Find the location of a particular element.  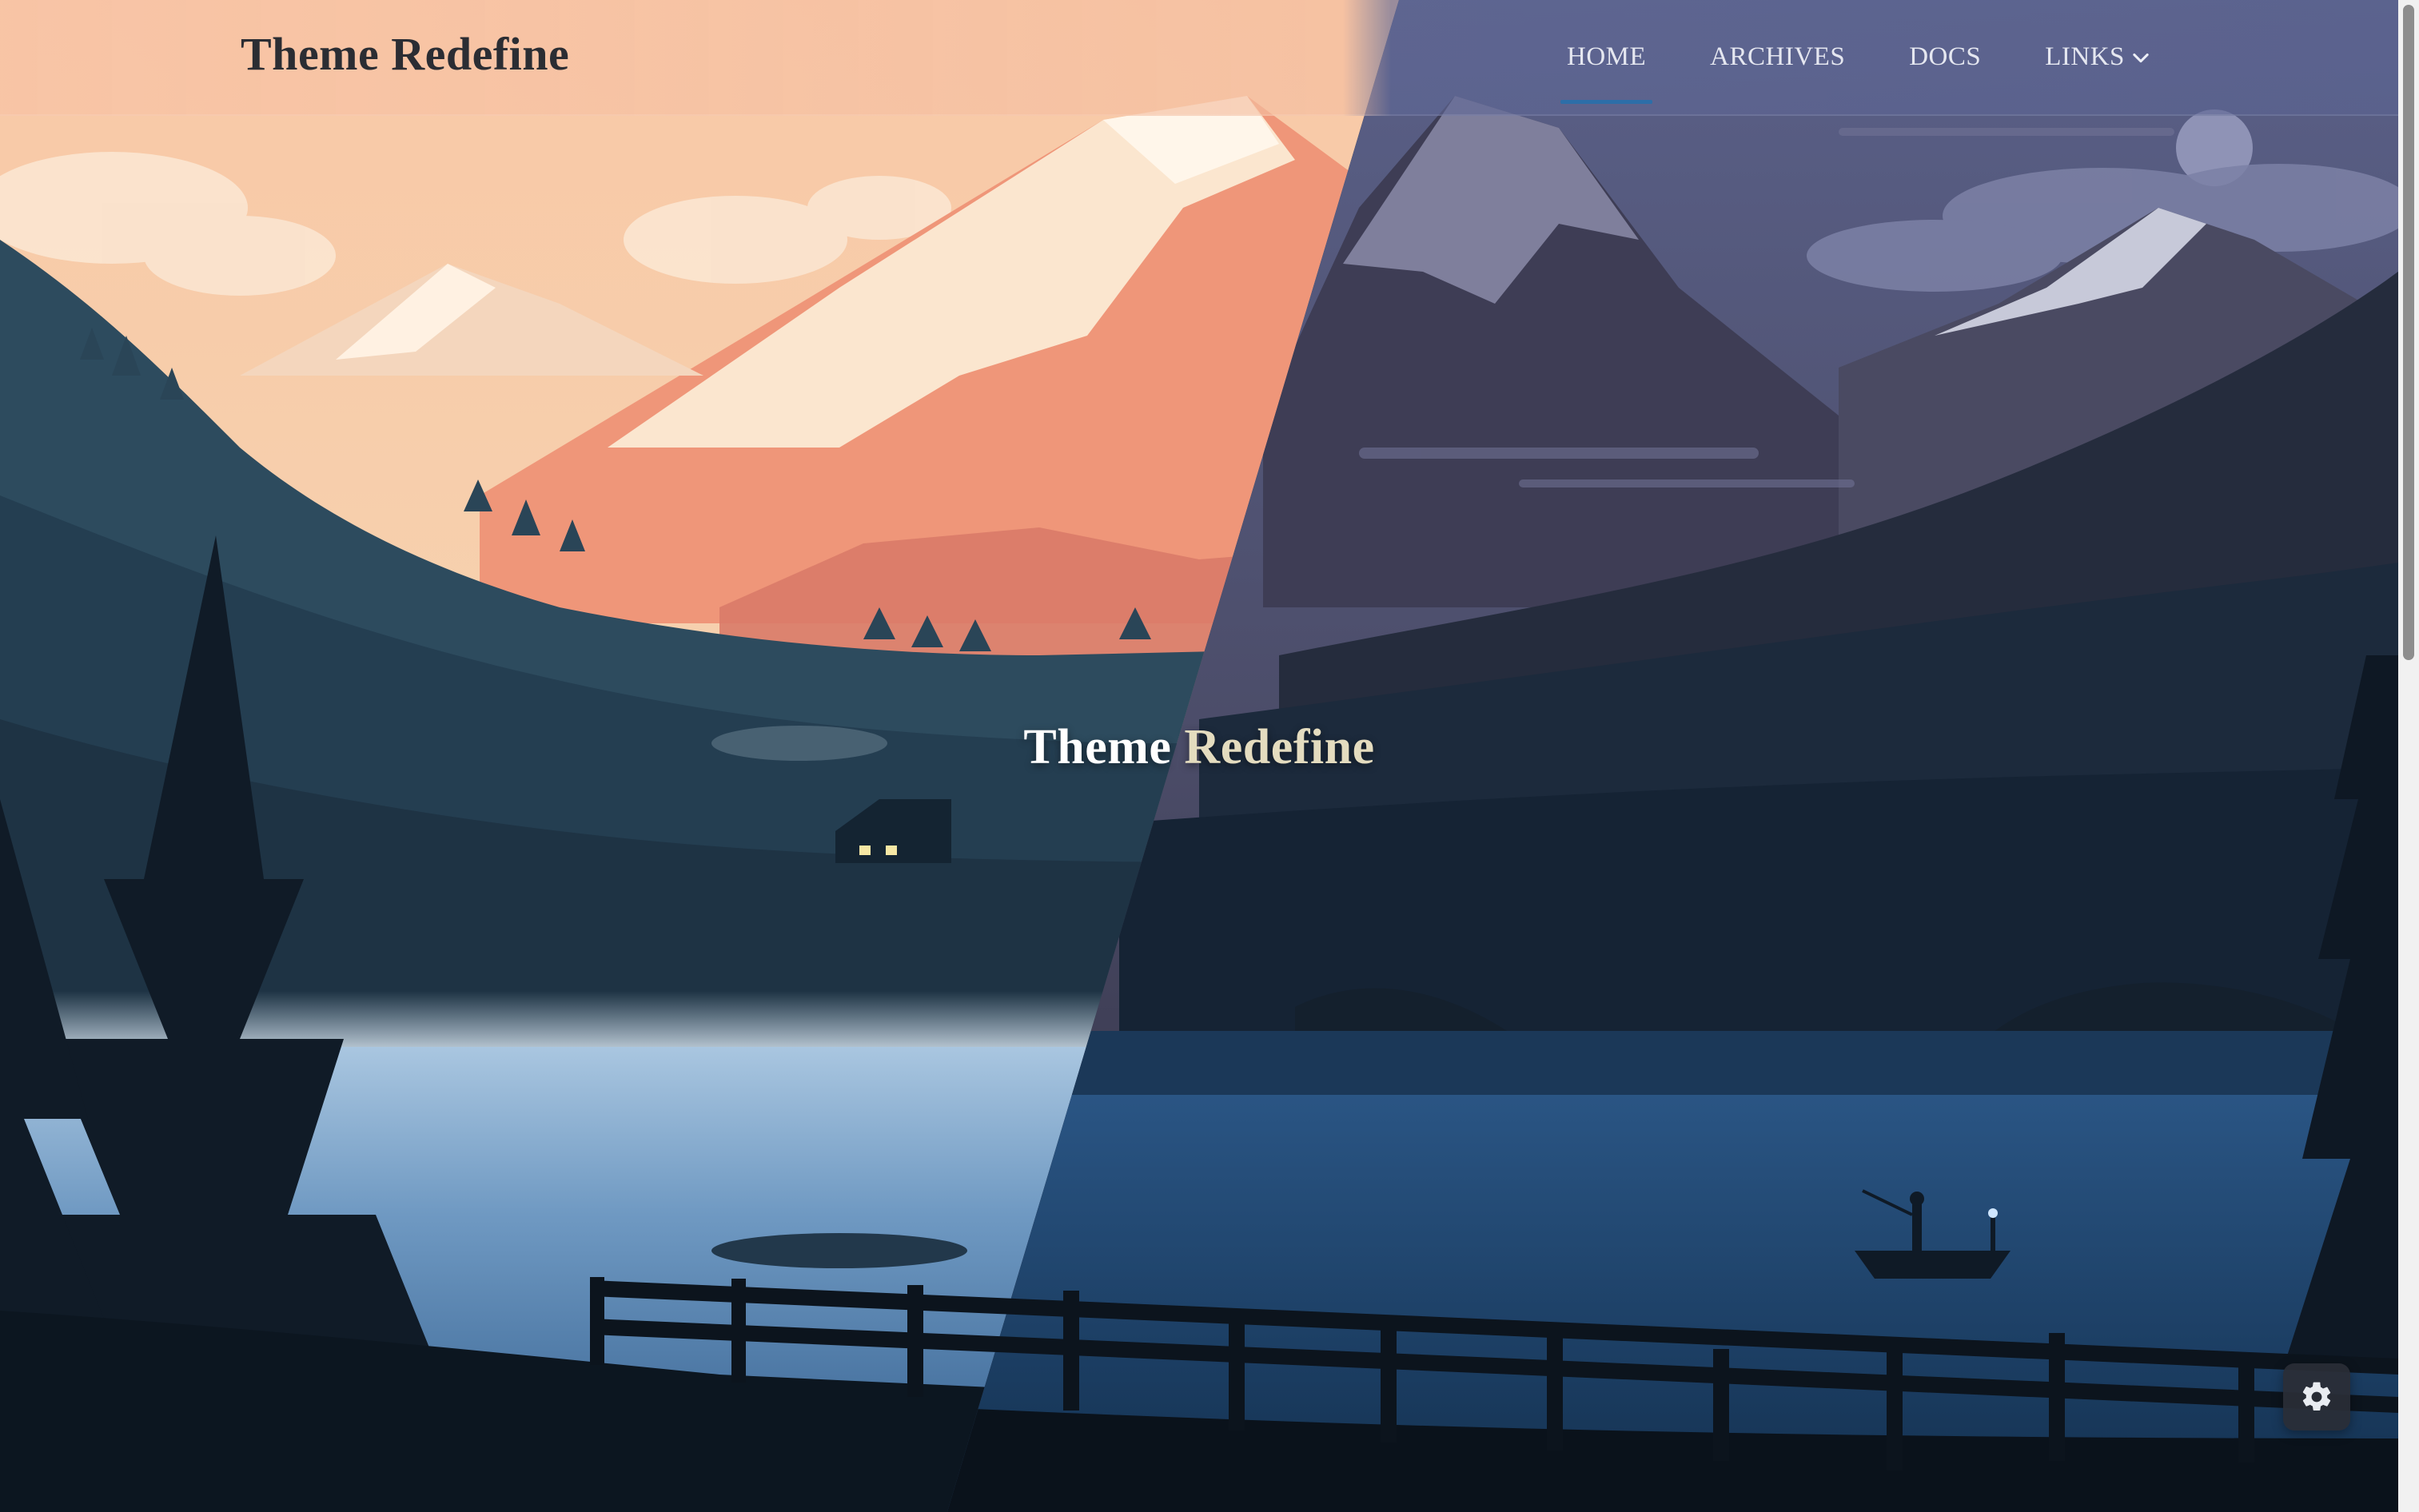

nav-docs-label: DOCS is located at coordinates (1946, 56).